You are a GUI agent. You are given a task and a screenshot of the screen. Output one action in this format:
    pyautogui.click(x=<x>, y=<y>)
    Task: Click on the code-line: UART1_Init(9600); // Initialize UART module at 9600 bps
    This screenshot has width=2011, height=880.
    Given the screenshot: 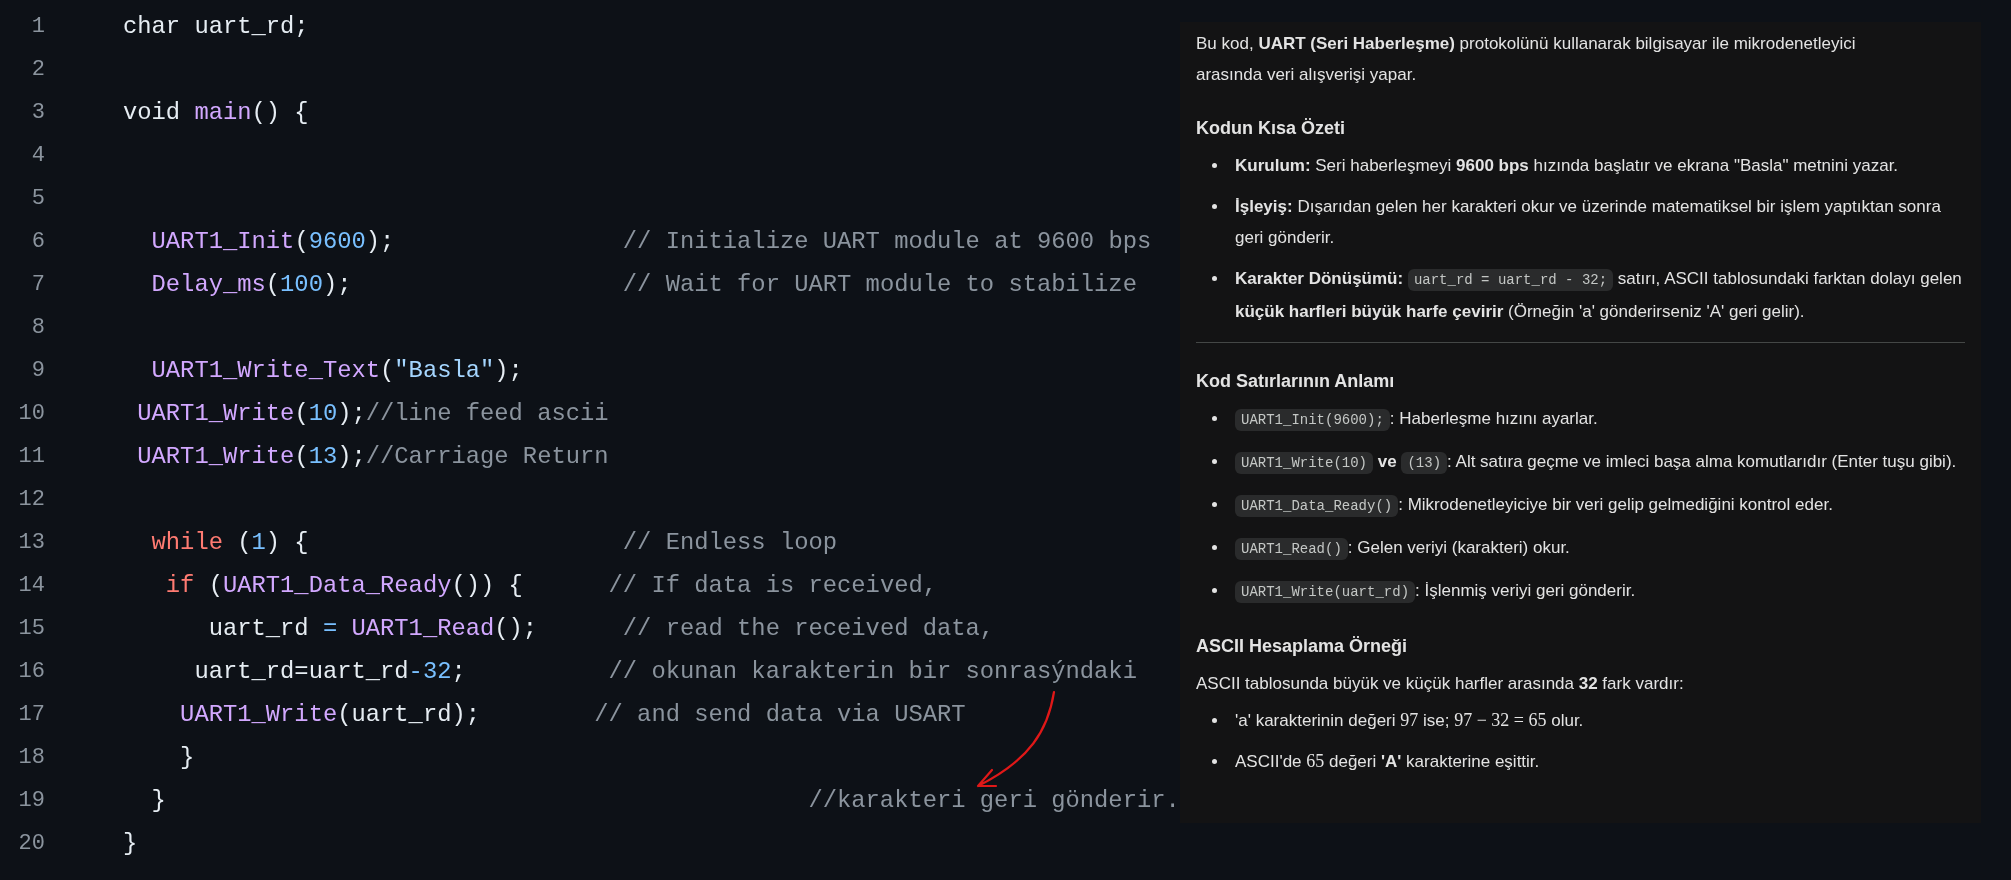 What is the action you would take?
    pyautogui.click(x=651, y=241)
    